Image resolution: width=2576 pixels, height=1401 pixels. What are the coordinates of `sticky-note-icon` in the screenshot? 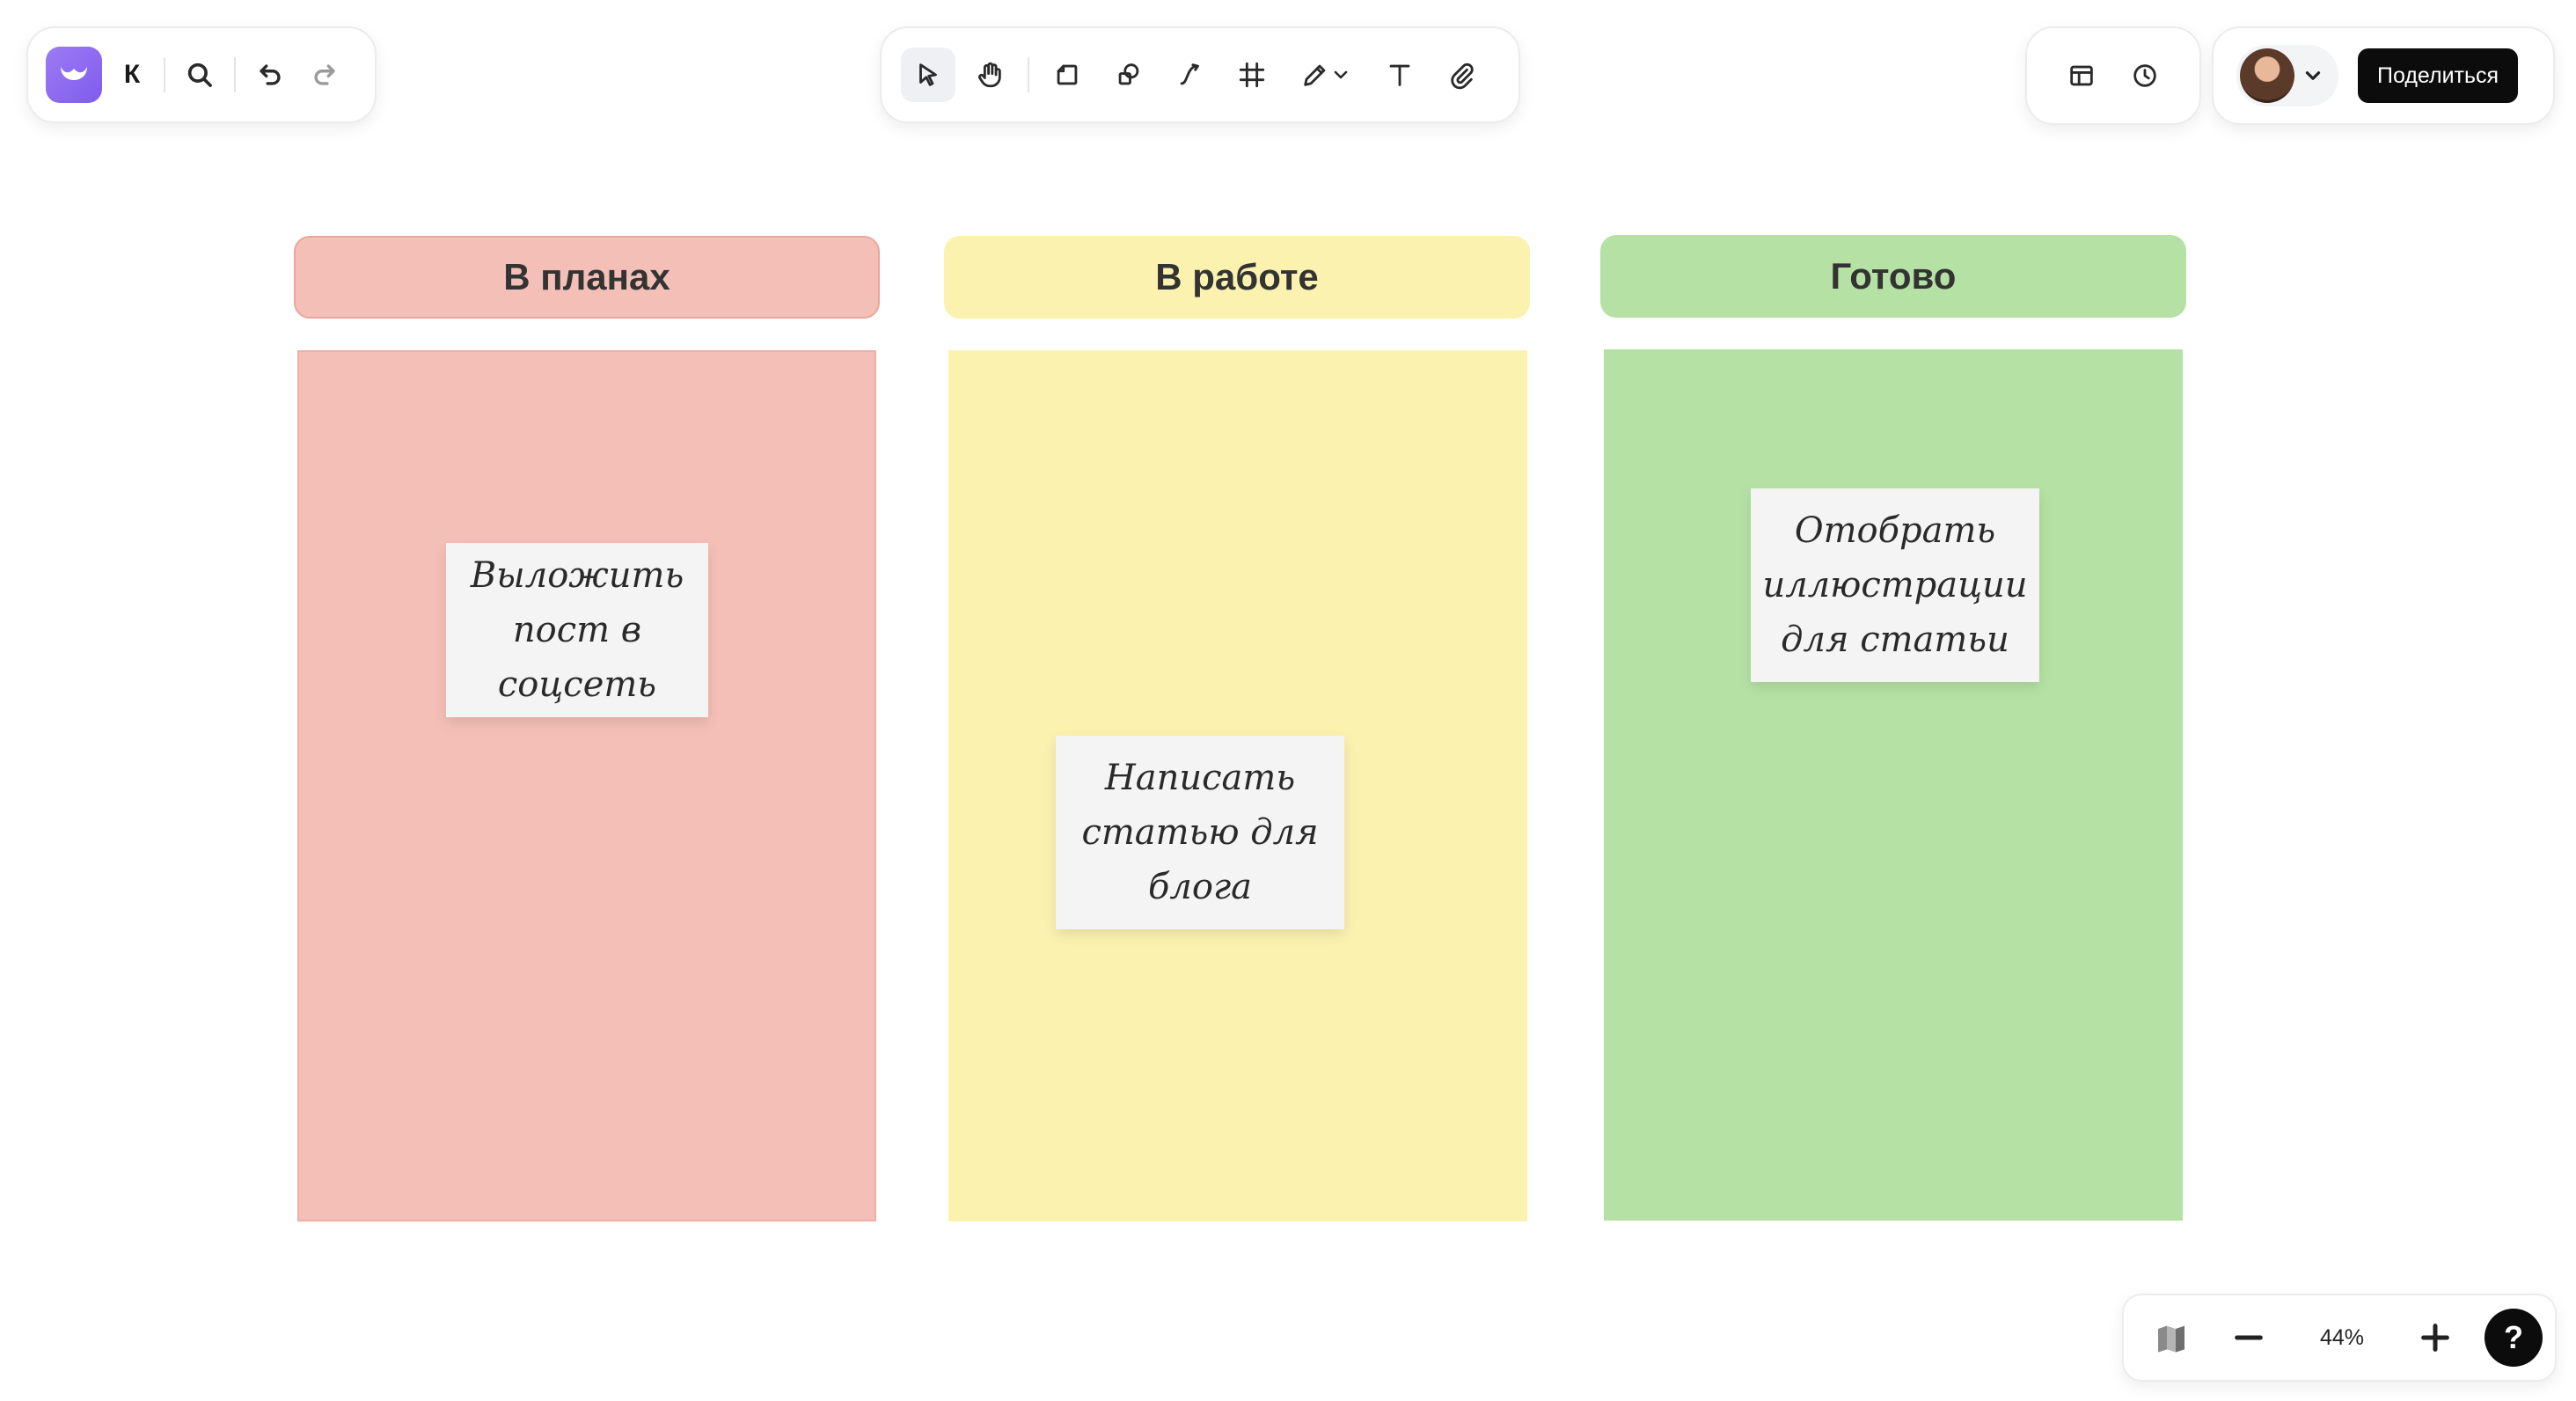 It's located at (1067, 74).